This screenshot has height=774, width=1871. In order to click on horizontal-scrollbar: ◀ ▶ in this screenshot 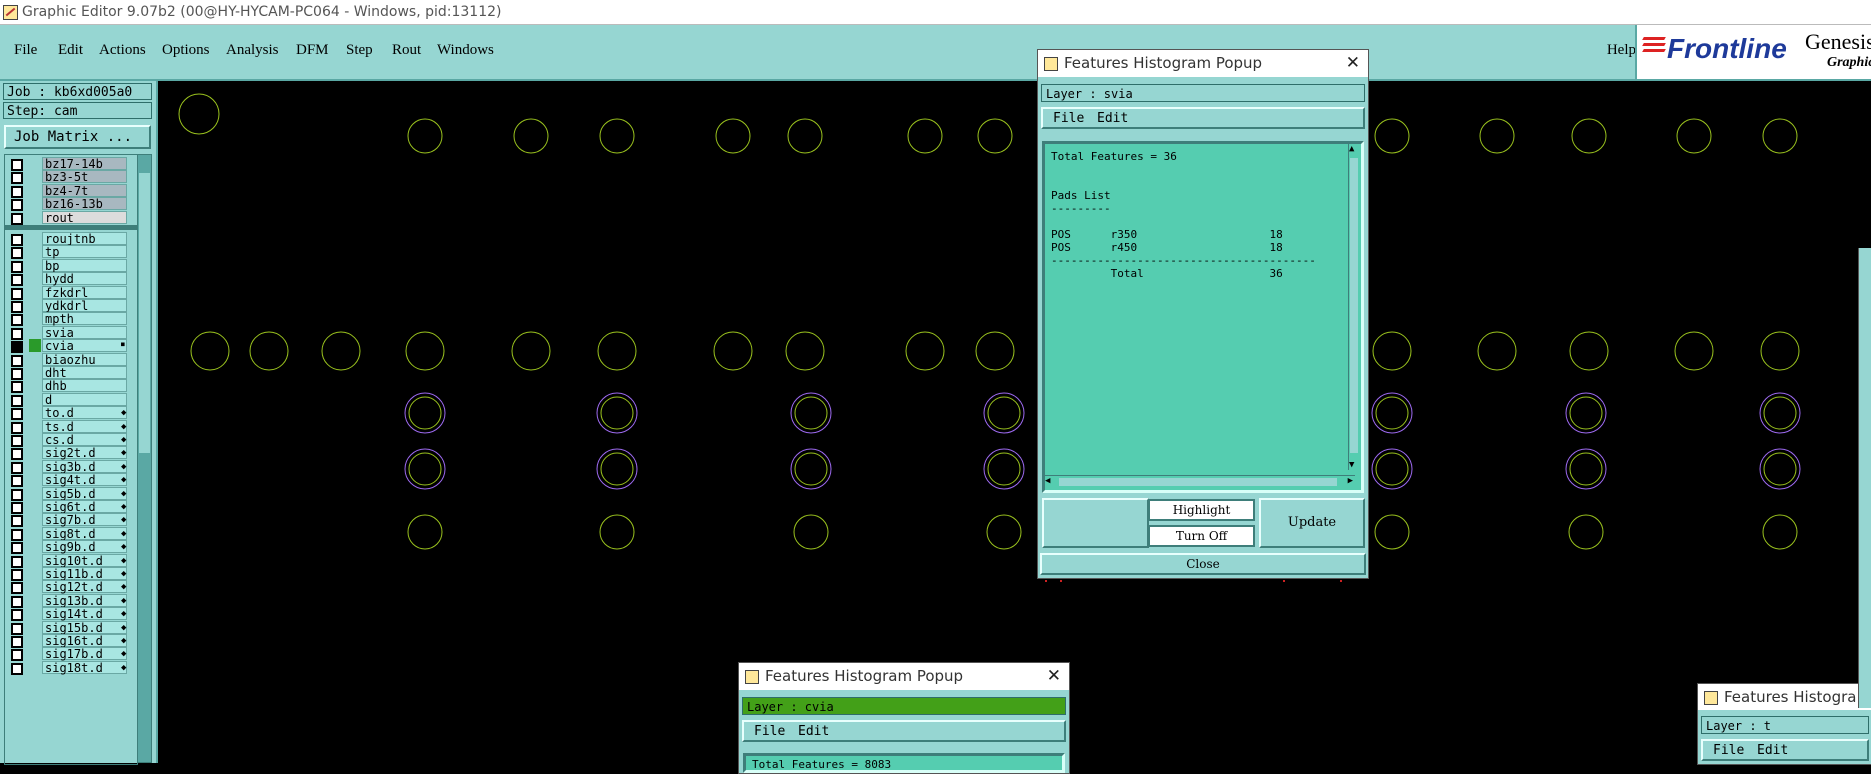, I will do `click(1200, 482)`.